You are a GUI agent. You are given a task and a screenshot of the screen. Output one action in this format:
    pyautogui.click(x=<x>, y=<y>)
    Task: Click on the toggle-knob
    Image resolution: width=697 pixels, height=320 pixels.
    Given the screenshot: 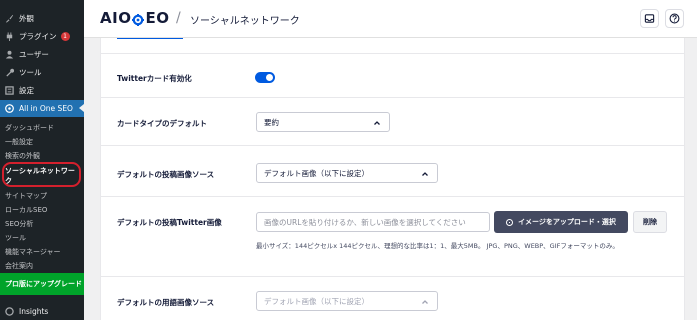 What is the action you would take?
    pyautogui.click(x=269, y=77)
    